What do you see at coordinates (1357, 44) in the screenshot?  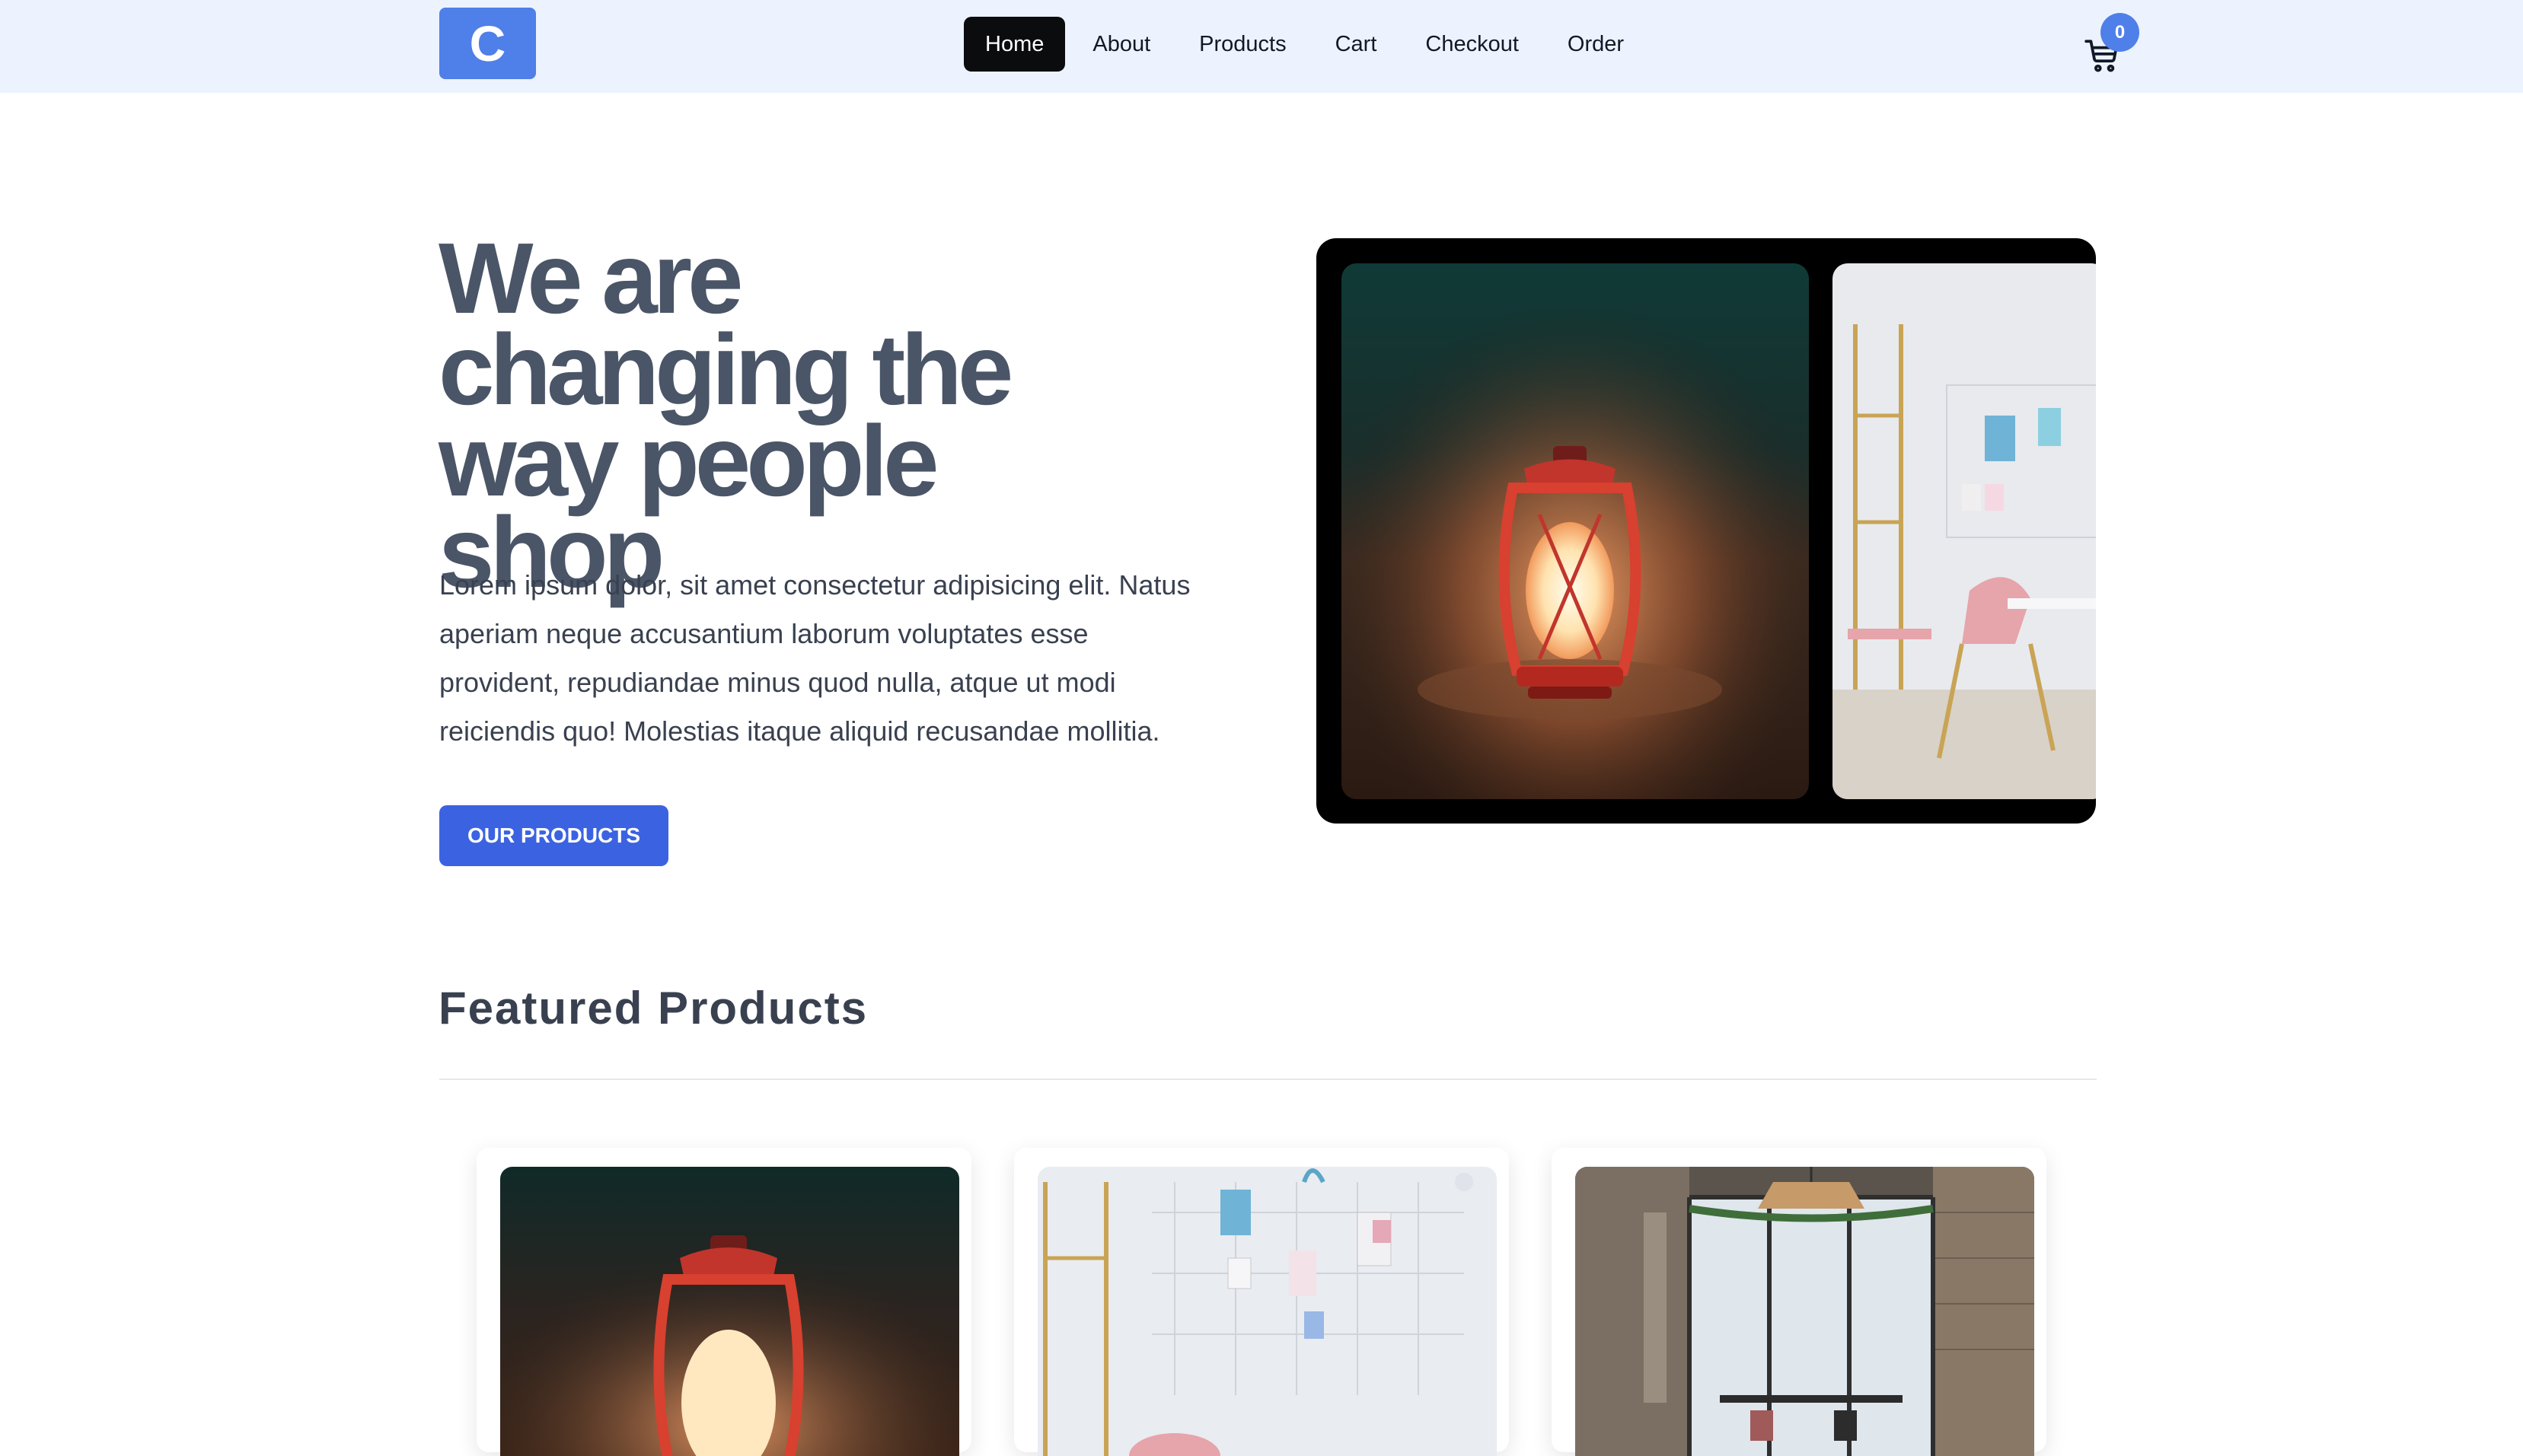 I see `nav-link-cart: Cart` at bounding box center [1357, 44].